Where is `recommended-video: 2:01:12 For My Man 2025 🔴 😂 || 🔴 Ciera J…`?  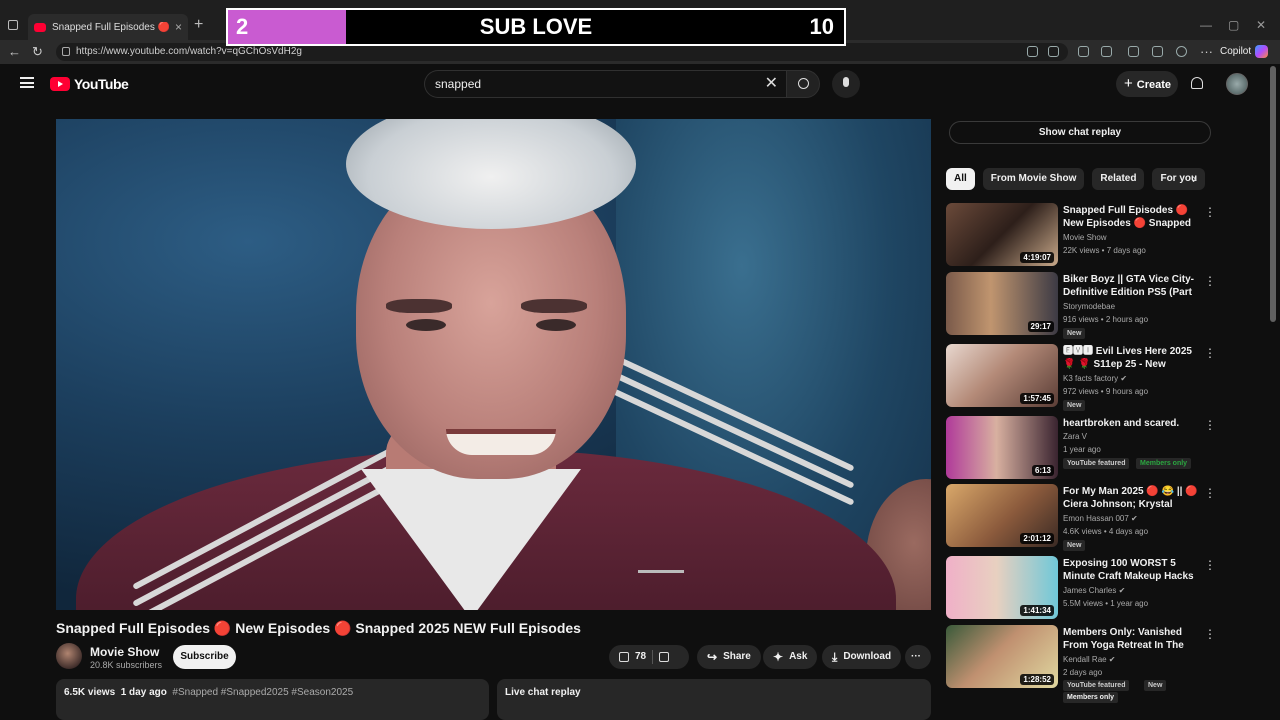
recommended-video: 2:01:12 For My Man 2025 🔴 😂 || 🔴 Ciera J… is located at coordinates (1081, 517).